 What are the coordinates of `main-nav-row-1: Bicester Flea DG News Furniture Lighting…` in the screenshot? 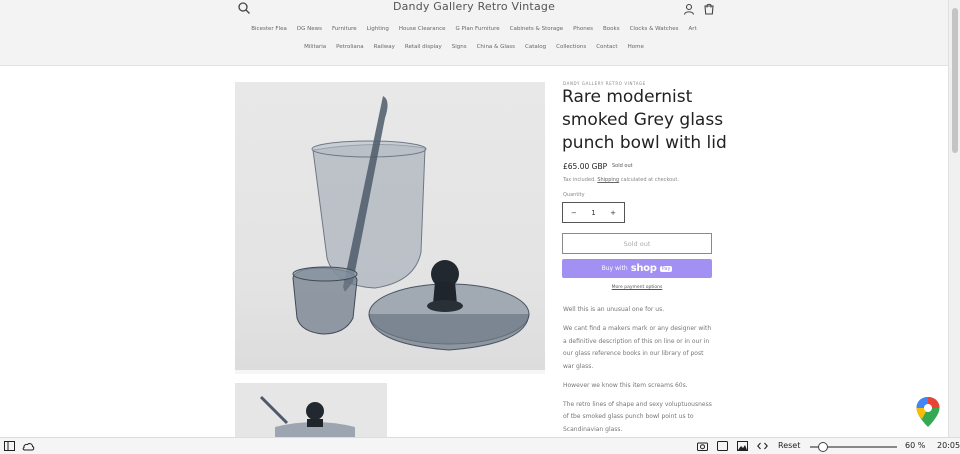 It's located at (474, 29).